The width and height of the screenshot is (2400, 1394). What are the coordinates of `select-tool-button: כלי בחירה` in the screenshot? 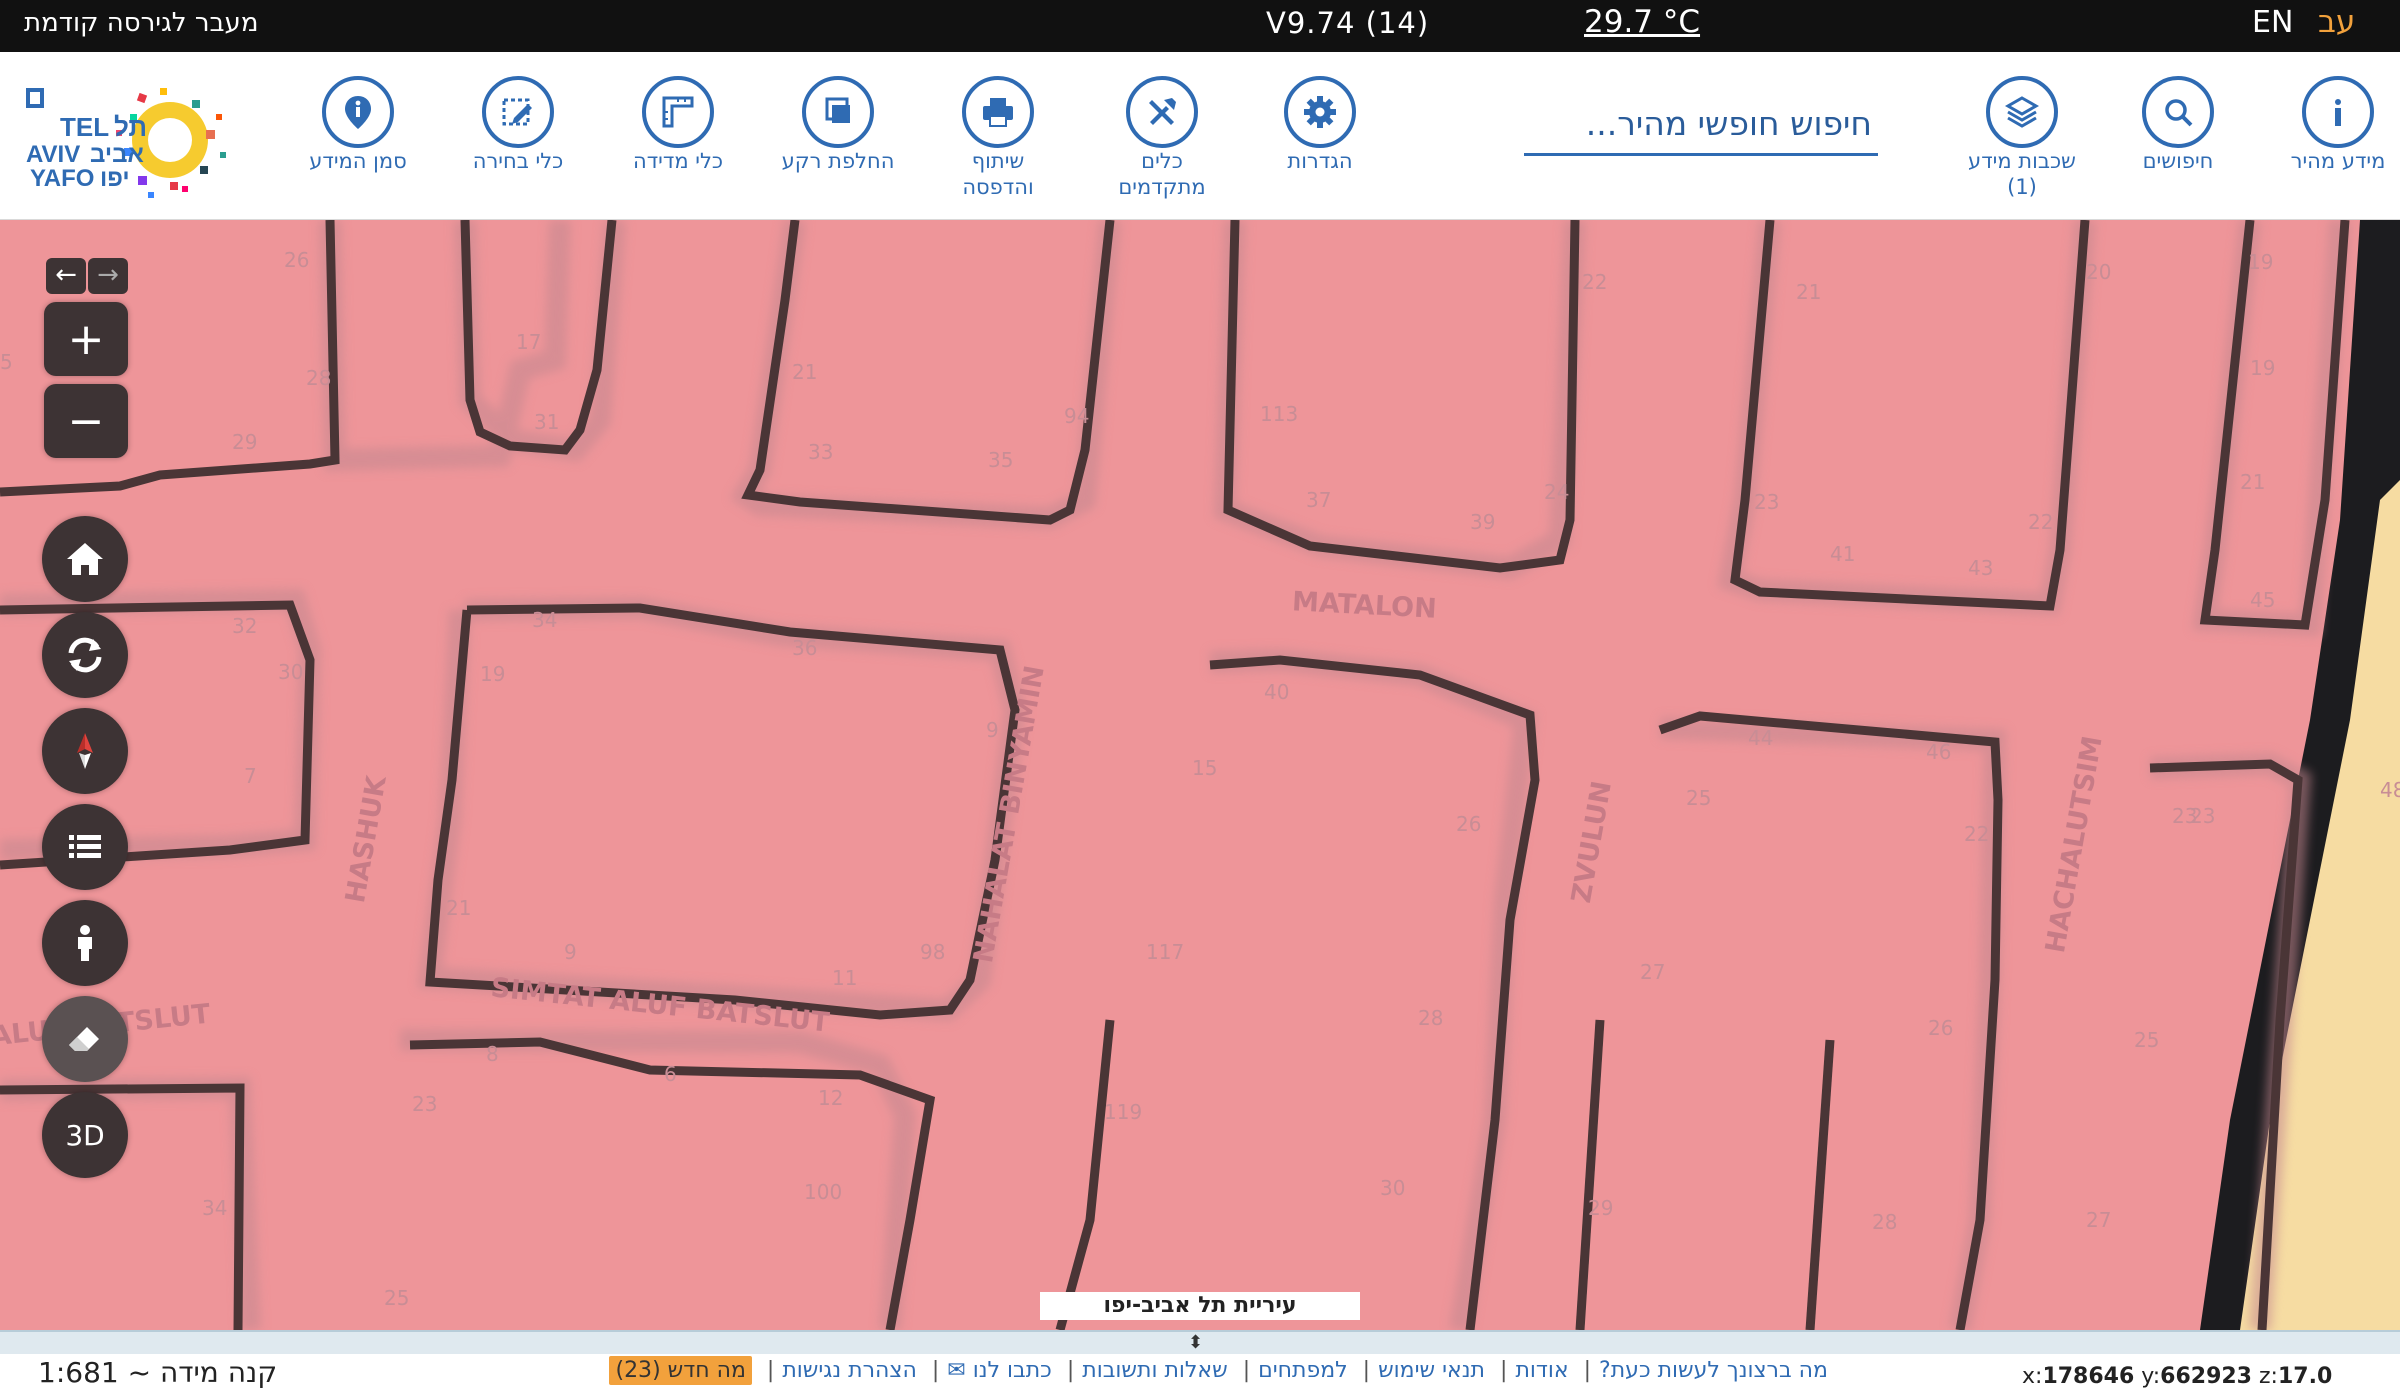 It's located at (518, 125).